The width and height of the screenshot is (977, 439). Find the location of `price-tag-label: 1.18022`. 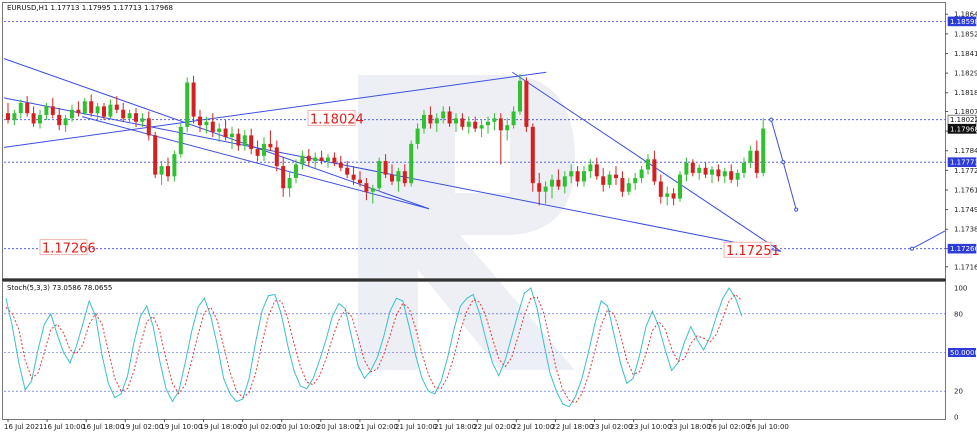

price-tag-label: 1.18022 is located at coordinates (963, 120).